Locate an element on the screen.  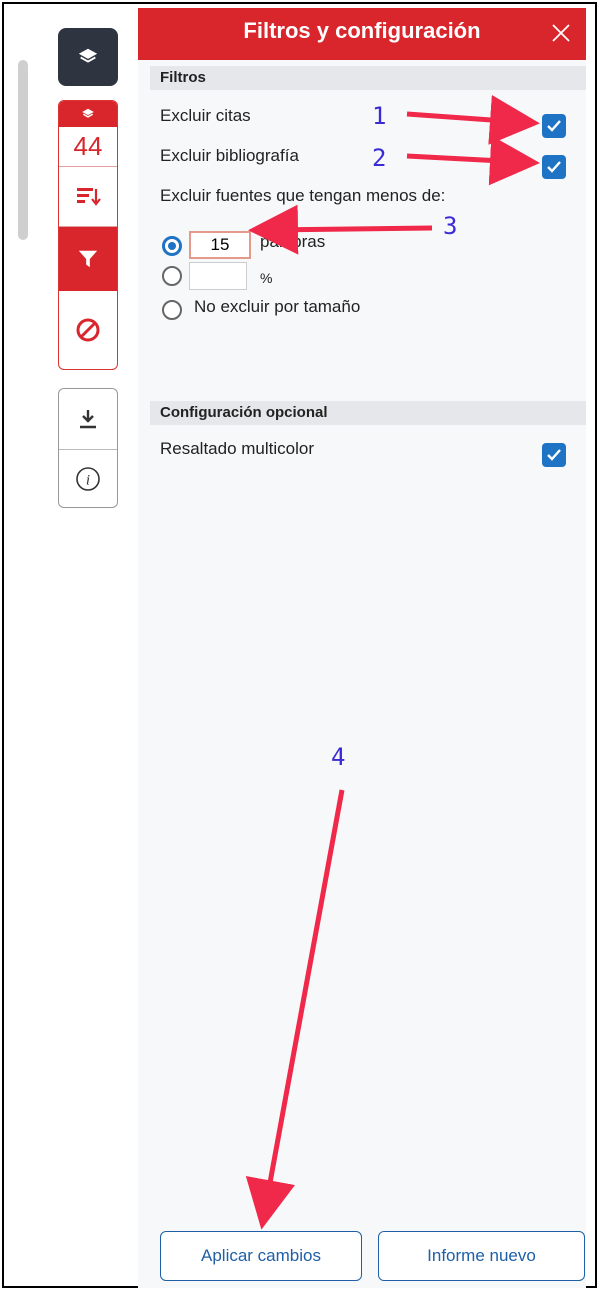
filters-section-title: Filtros is located at coordinates (368, 78).